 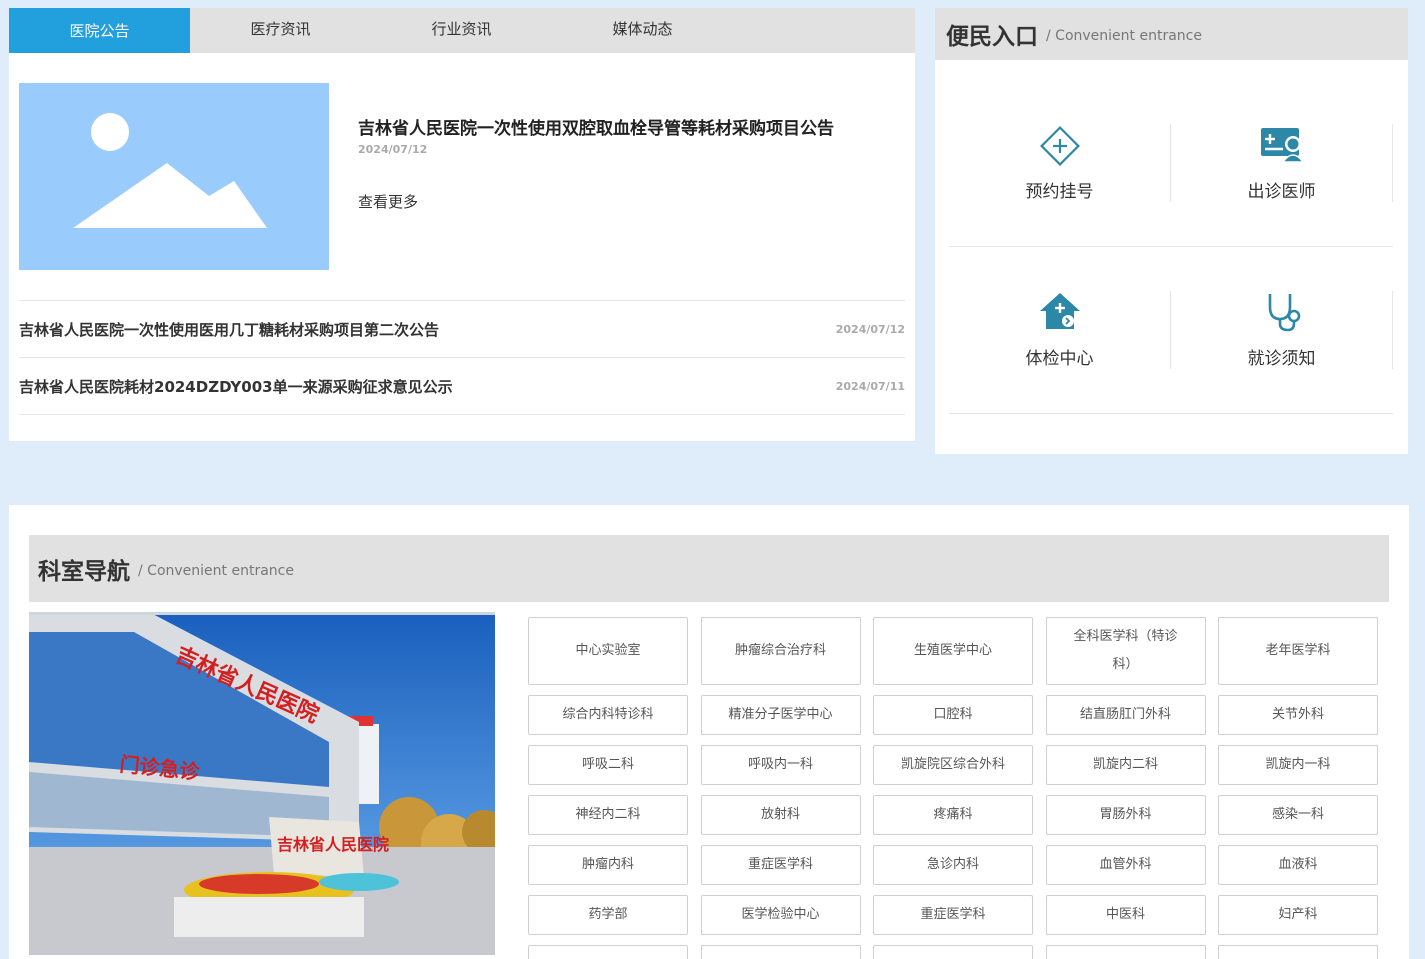 What do you see at coordinates (262, 783) in the screenshot?
I see `hospital-photo: 吉林省人民医院 门诊急诊 吉林省人民医院` at bounding box center [262, 783].